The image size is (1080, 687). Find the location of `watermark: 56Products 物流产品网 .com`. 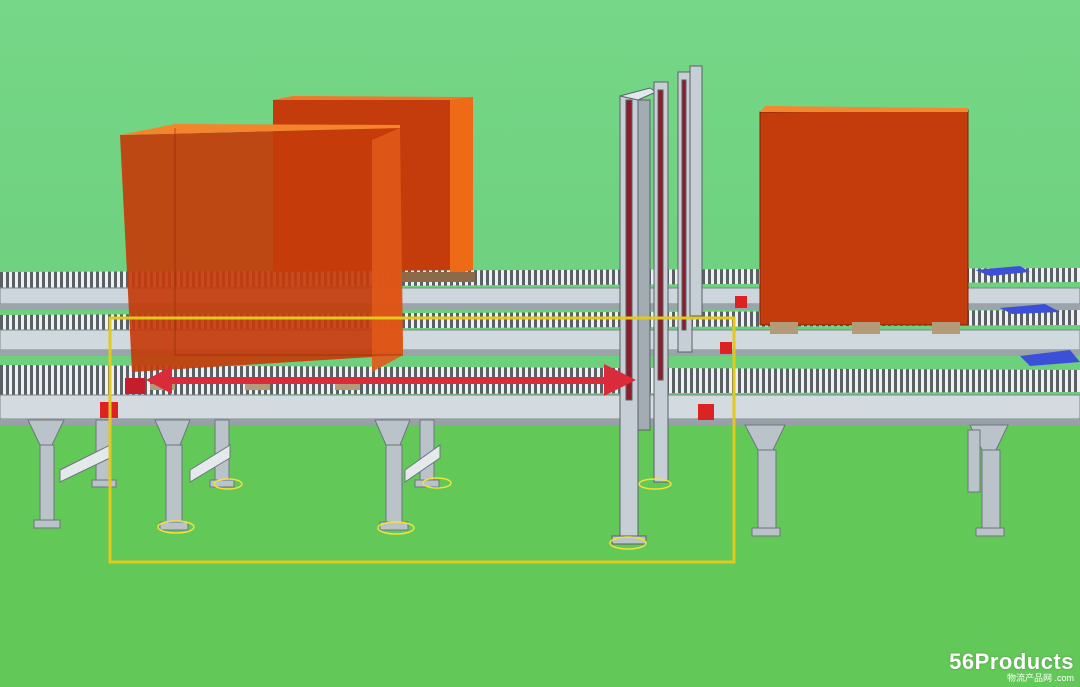

watermark: 56Products 物流产品网 .com is located at coordinates (1011, 667).